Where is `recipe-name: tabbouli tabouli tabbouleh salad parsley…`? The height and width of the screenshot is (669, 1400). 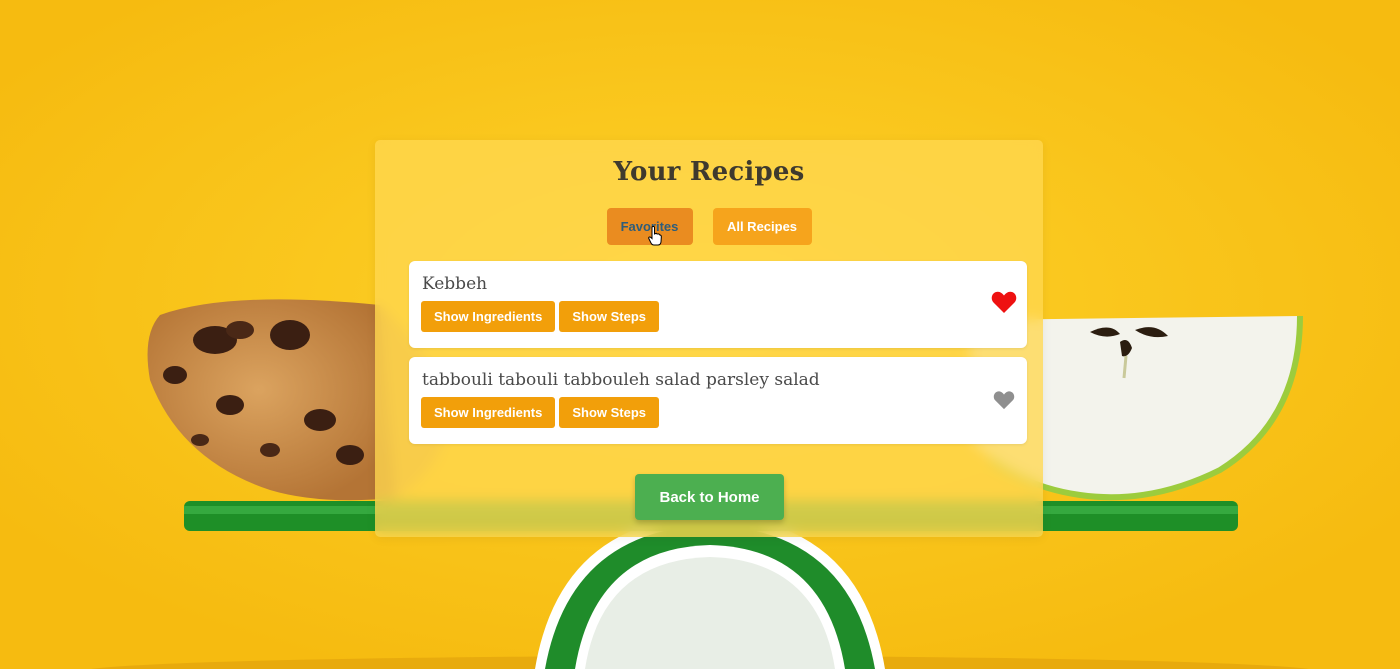
recipe-name: tabbouli tabouli tabbouleh salad parsley… is located at coordinates (621, 380).